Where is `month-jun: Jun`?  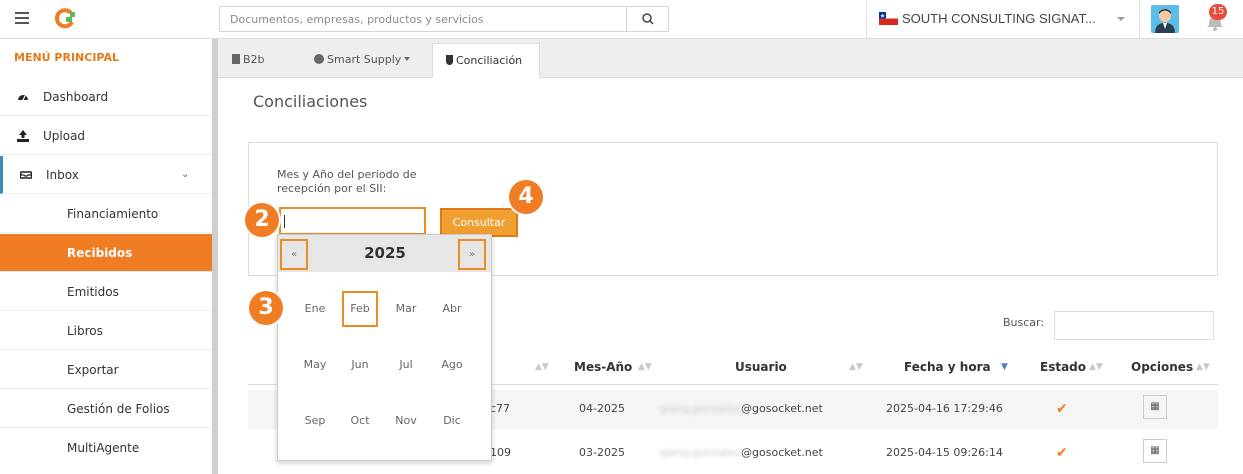
month-jun: Jun is located at coordinates (360, 365).